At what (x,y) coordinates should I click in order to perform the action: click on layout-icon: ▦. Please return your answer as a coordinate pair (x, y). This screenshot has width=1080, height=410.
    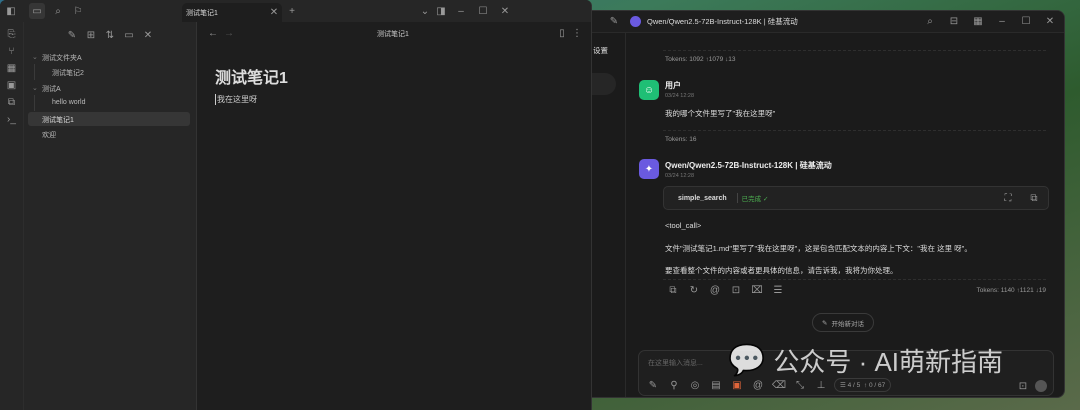
    Looking at the image, I should click on (978, 22).